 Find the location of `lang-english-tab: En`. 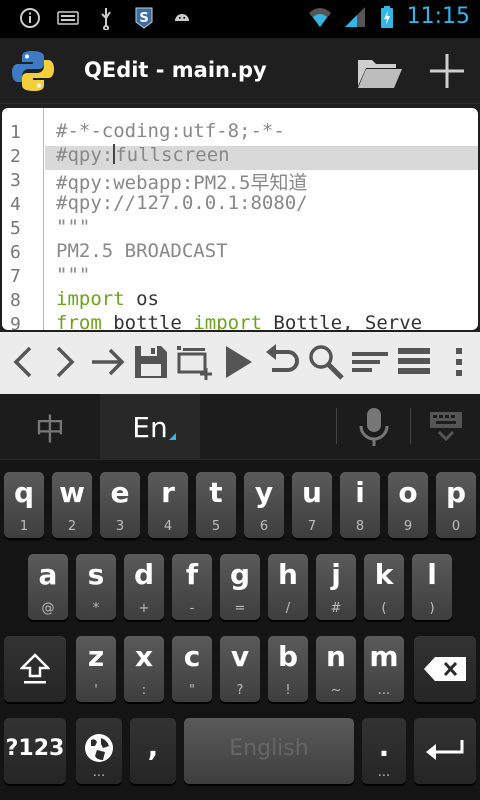

lang-english-tab: En is located at coordinates (150, 427).